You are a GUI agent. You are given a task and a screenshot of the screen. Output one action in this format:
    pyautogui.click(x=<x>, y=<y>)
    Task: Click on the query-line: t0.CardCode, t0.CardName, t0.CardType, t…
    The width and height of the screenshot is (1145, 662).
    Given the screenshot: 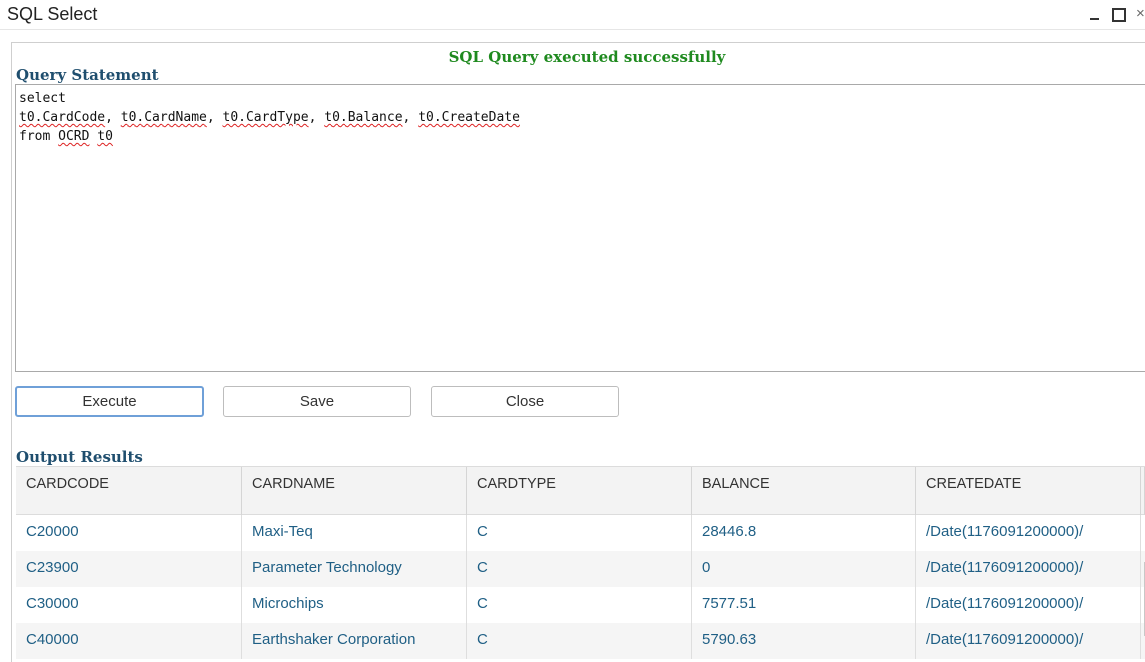 What is the action you would take?
    pyautogui.click(x=269, y=117)
    